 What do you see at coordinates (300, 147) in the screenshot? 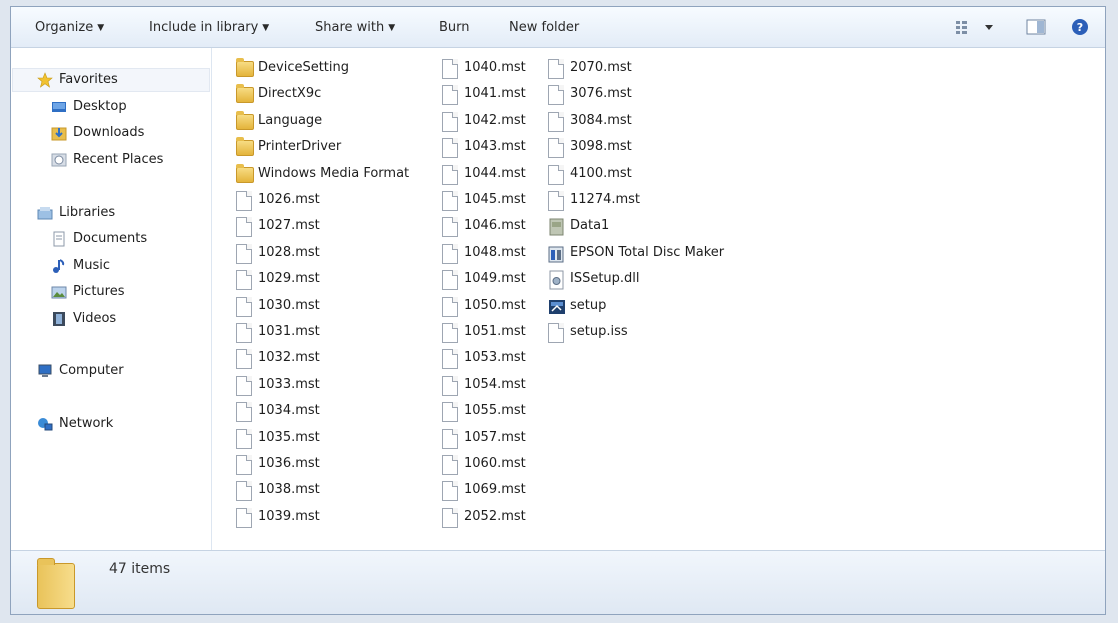
I see `file-name: PrinterDriver` at bounding box center [300, 147].